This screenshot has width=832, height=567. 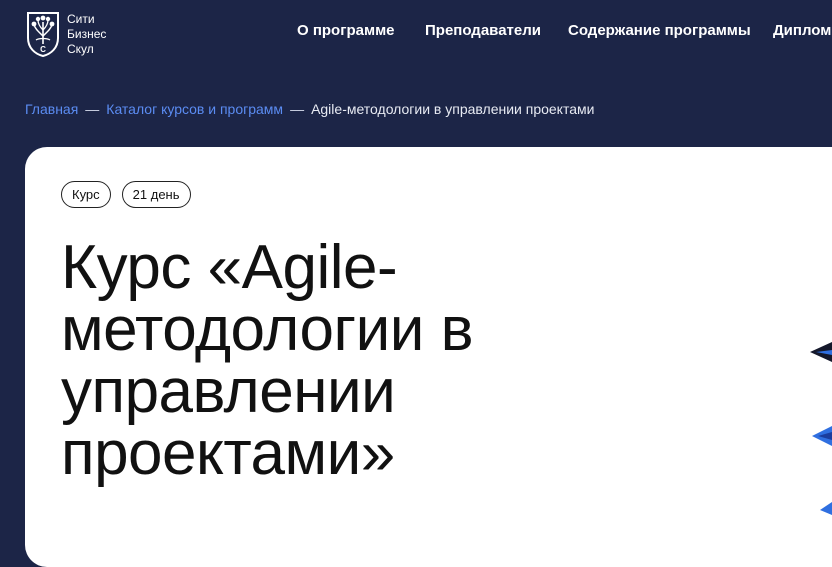 I want to click on title-line: проектами», so click(x=228, y=453).